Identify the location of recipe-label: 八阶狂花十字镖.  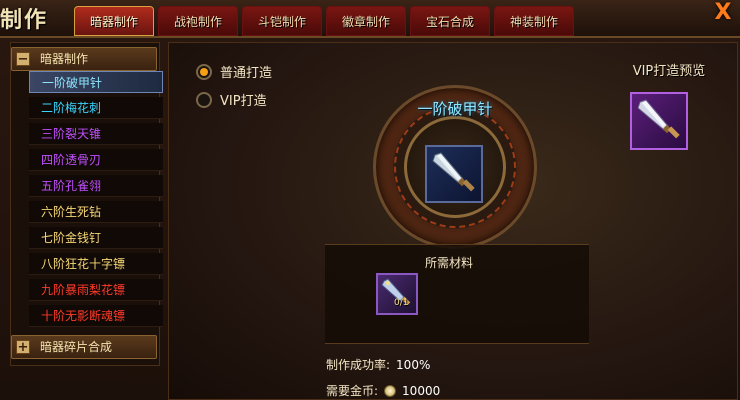
(83, 264).